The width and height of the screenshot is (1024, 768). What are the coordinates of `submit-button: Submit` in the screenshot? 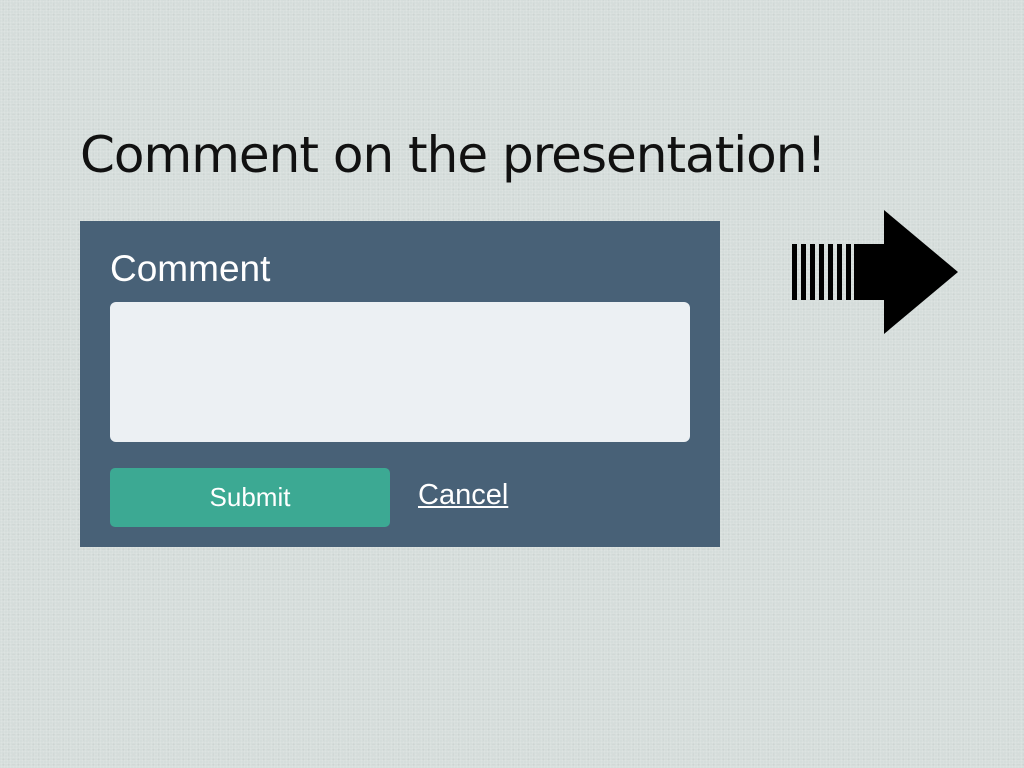 It's located at (250, 497).